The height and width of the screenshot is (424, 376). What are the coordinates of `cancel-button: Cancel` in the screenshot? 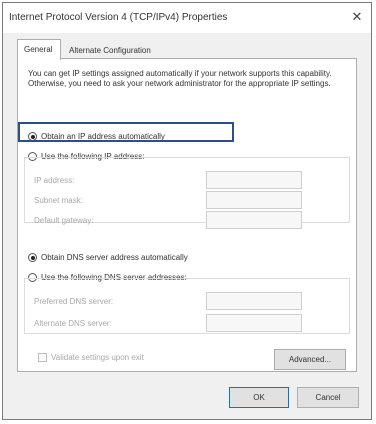 It's located at (328, 397).